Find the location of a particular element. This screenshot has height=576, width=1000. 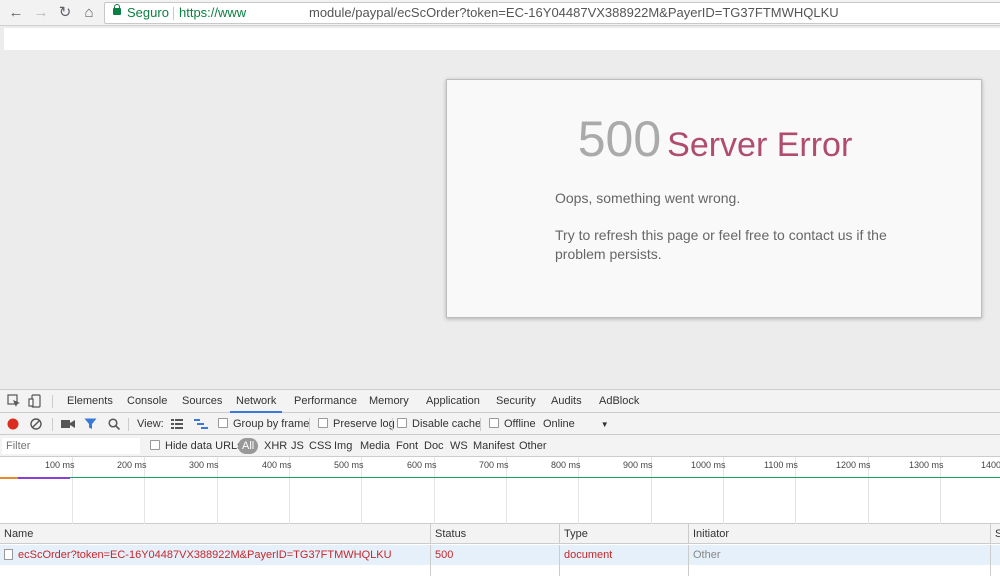

error-title: Server Error is located at coordinates (760, 145).